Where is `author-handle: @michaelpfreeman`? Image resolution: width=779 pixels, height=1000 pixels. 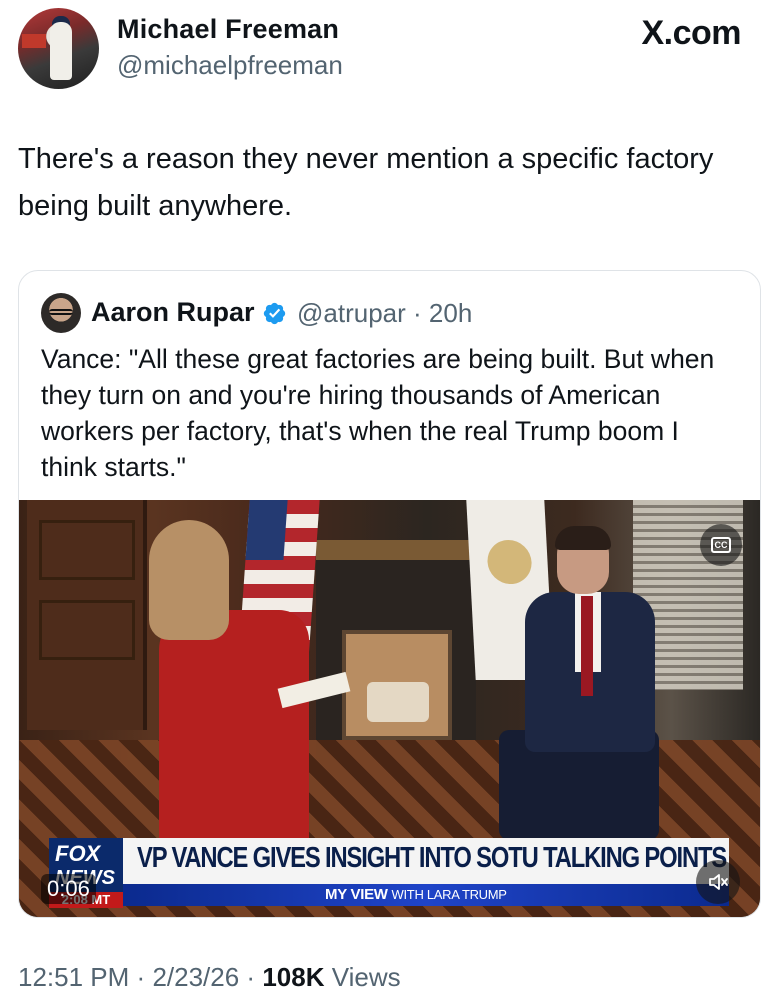 author-handle: @michaelpfreeman is located at coordinates (230, 65).